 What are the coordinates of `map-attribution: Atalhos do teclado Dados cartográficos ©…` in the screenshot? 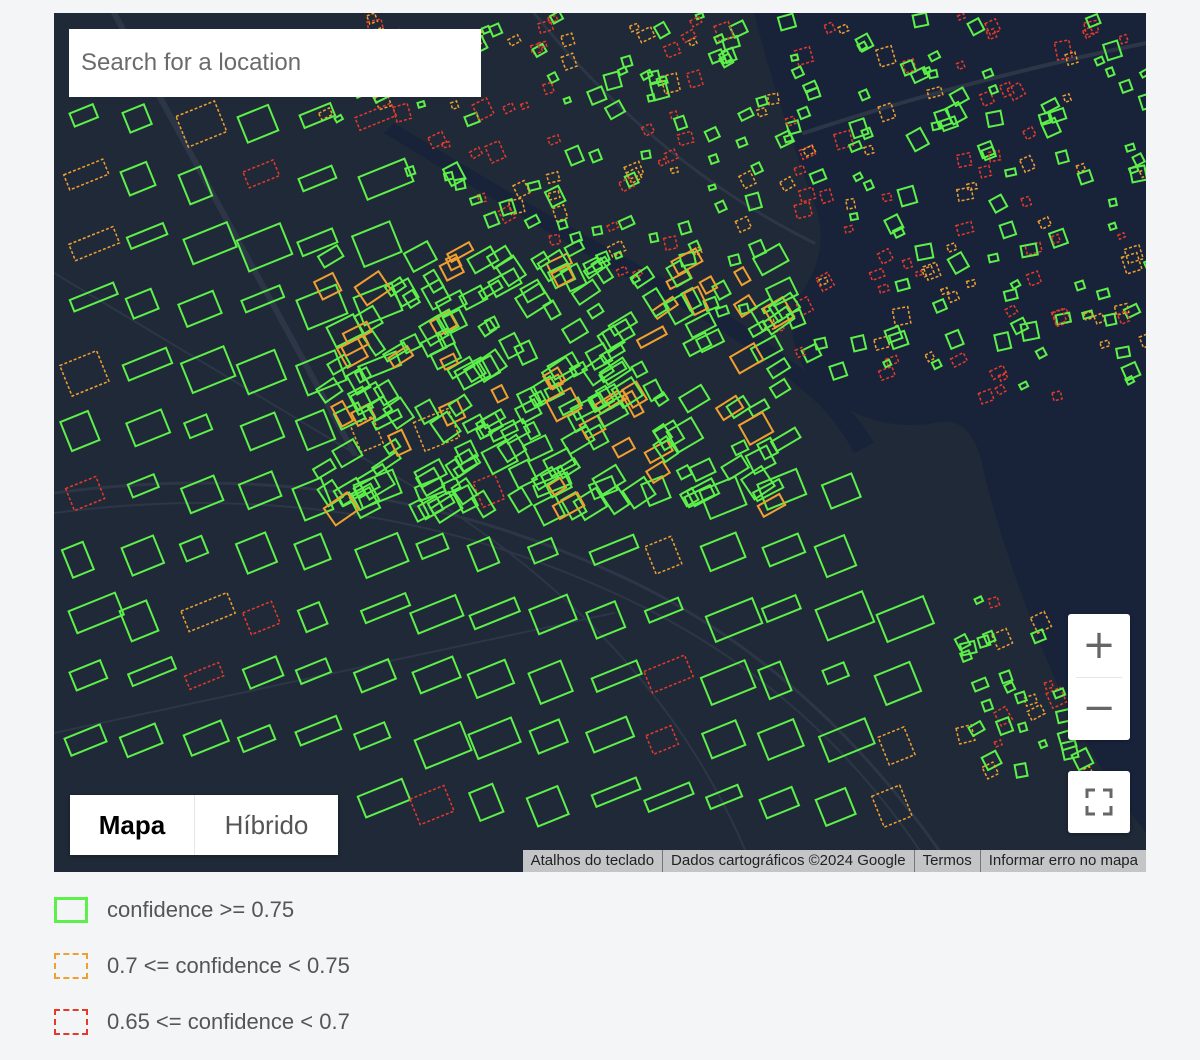 It's located at (834, 861).